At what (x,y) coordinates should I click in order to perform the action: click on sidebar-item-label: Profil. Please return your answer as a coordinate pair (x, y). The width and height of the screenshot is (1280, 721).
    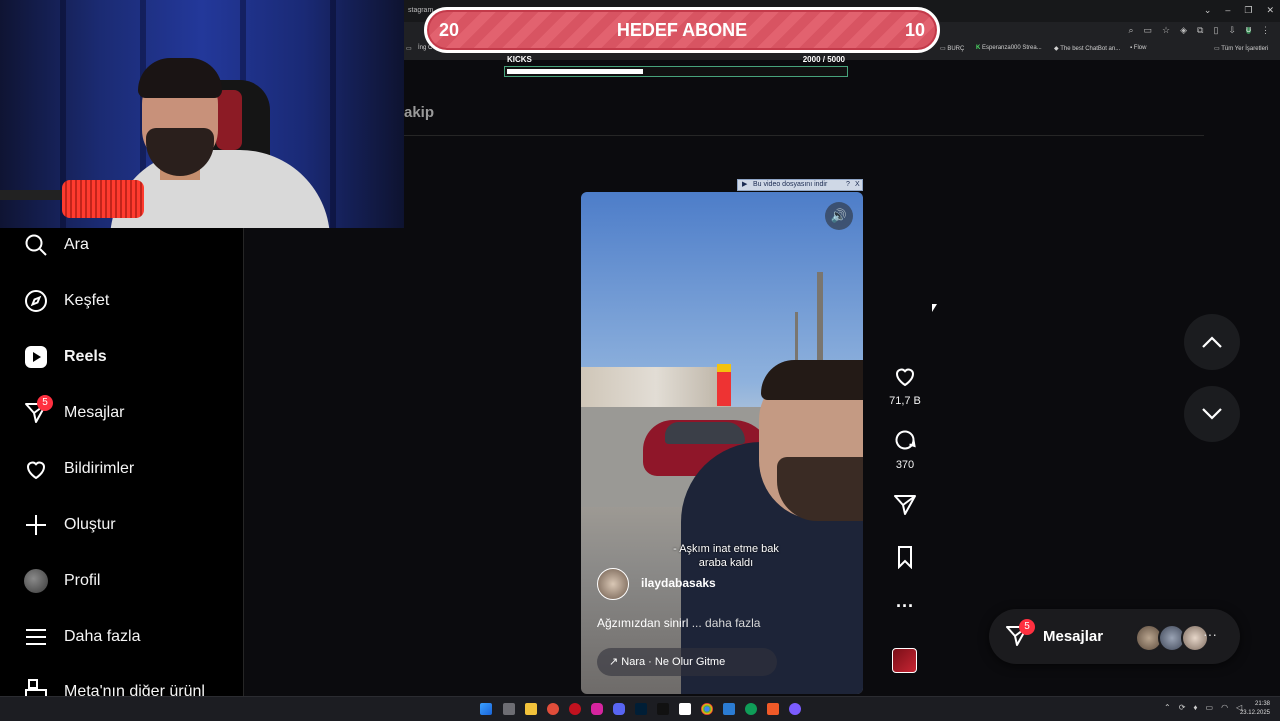
    Looking at the image, I should click on (82, 580).